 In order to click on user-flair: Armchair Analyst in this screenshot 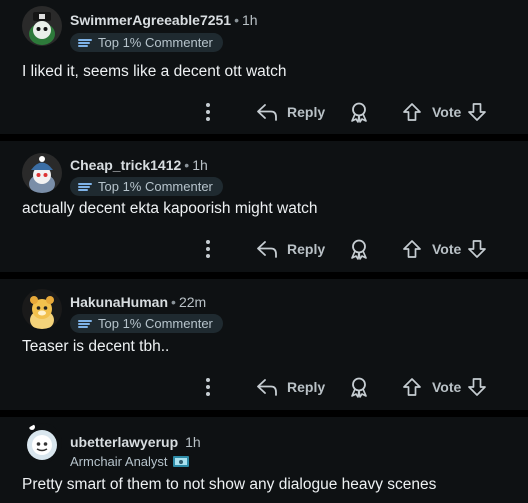, I will do `click(130, 461)`.